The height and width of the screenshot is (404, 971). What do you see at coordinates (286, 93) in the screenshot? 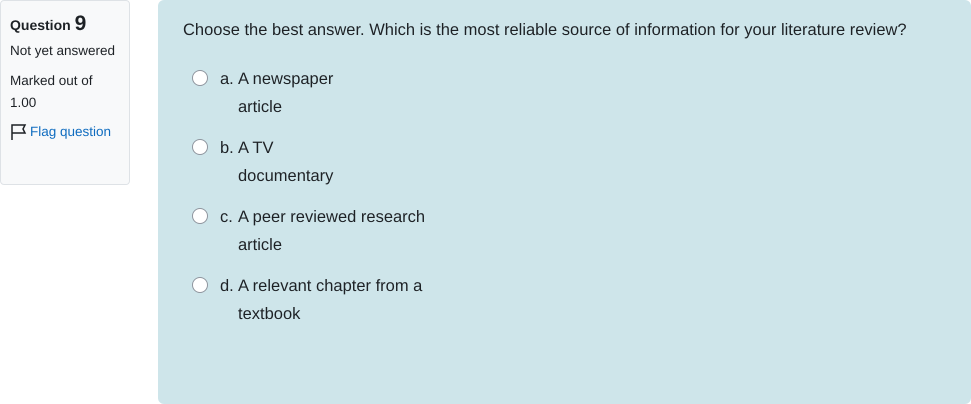
I see `option-text: A newspaper article` at bounding box center [286, 93].